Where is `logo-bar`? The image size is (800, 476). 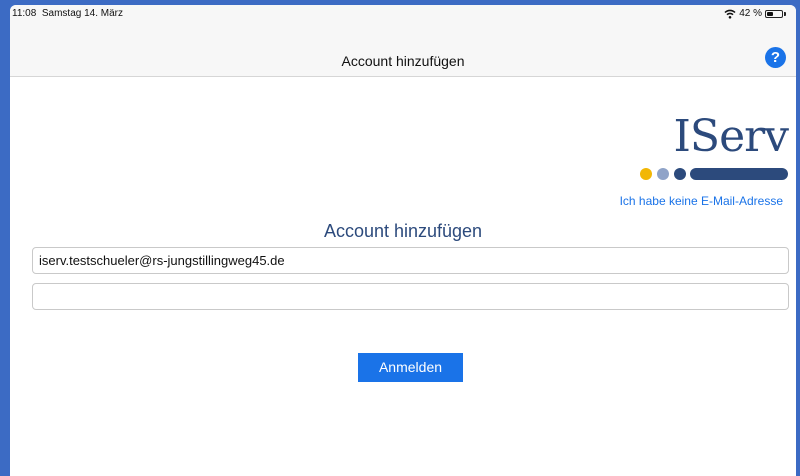 logo-bar is located at coordinates (739, 174).